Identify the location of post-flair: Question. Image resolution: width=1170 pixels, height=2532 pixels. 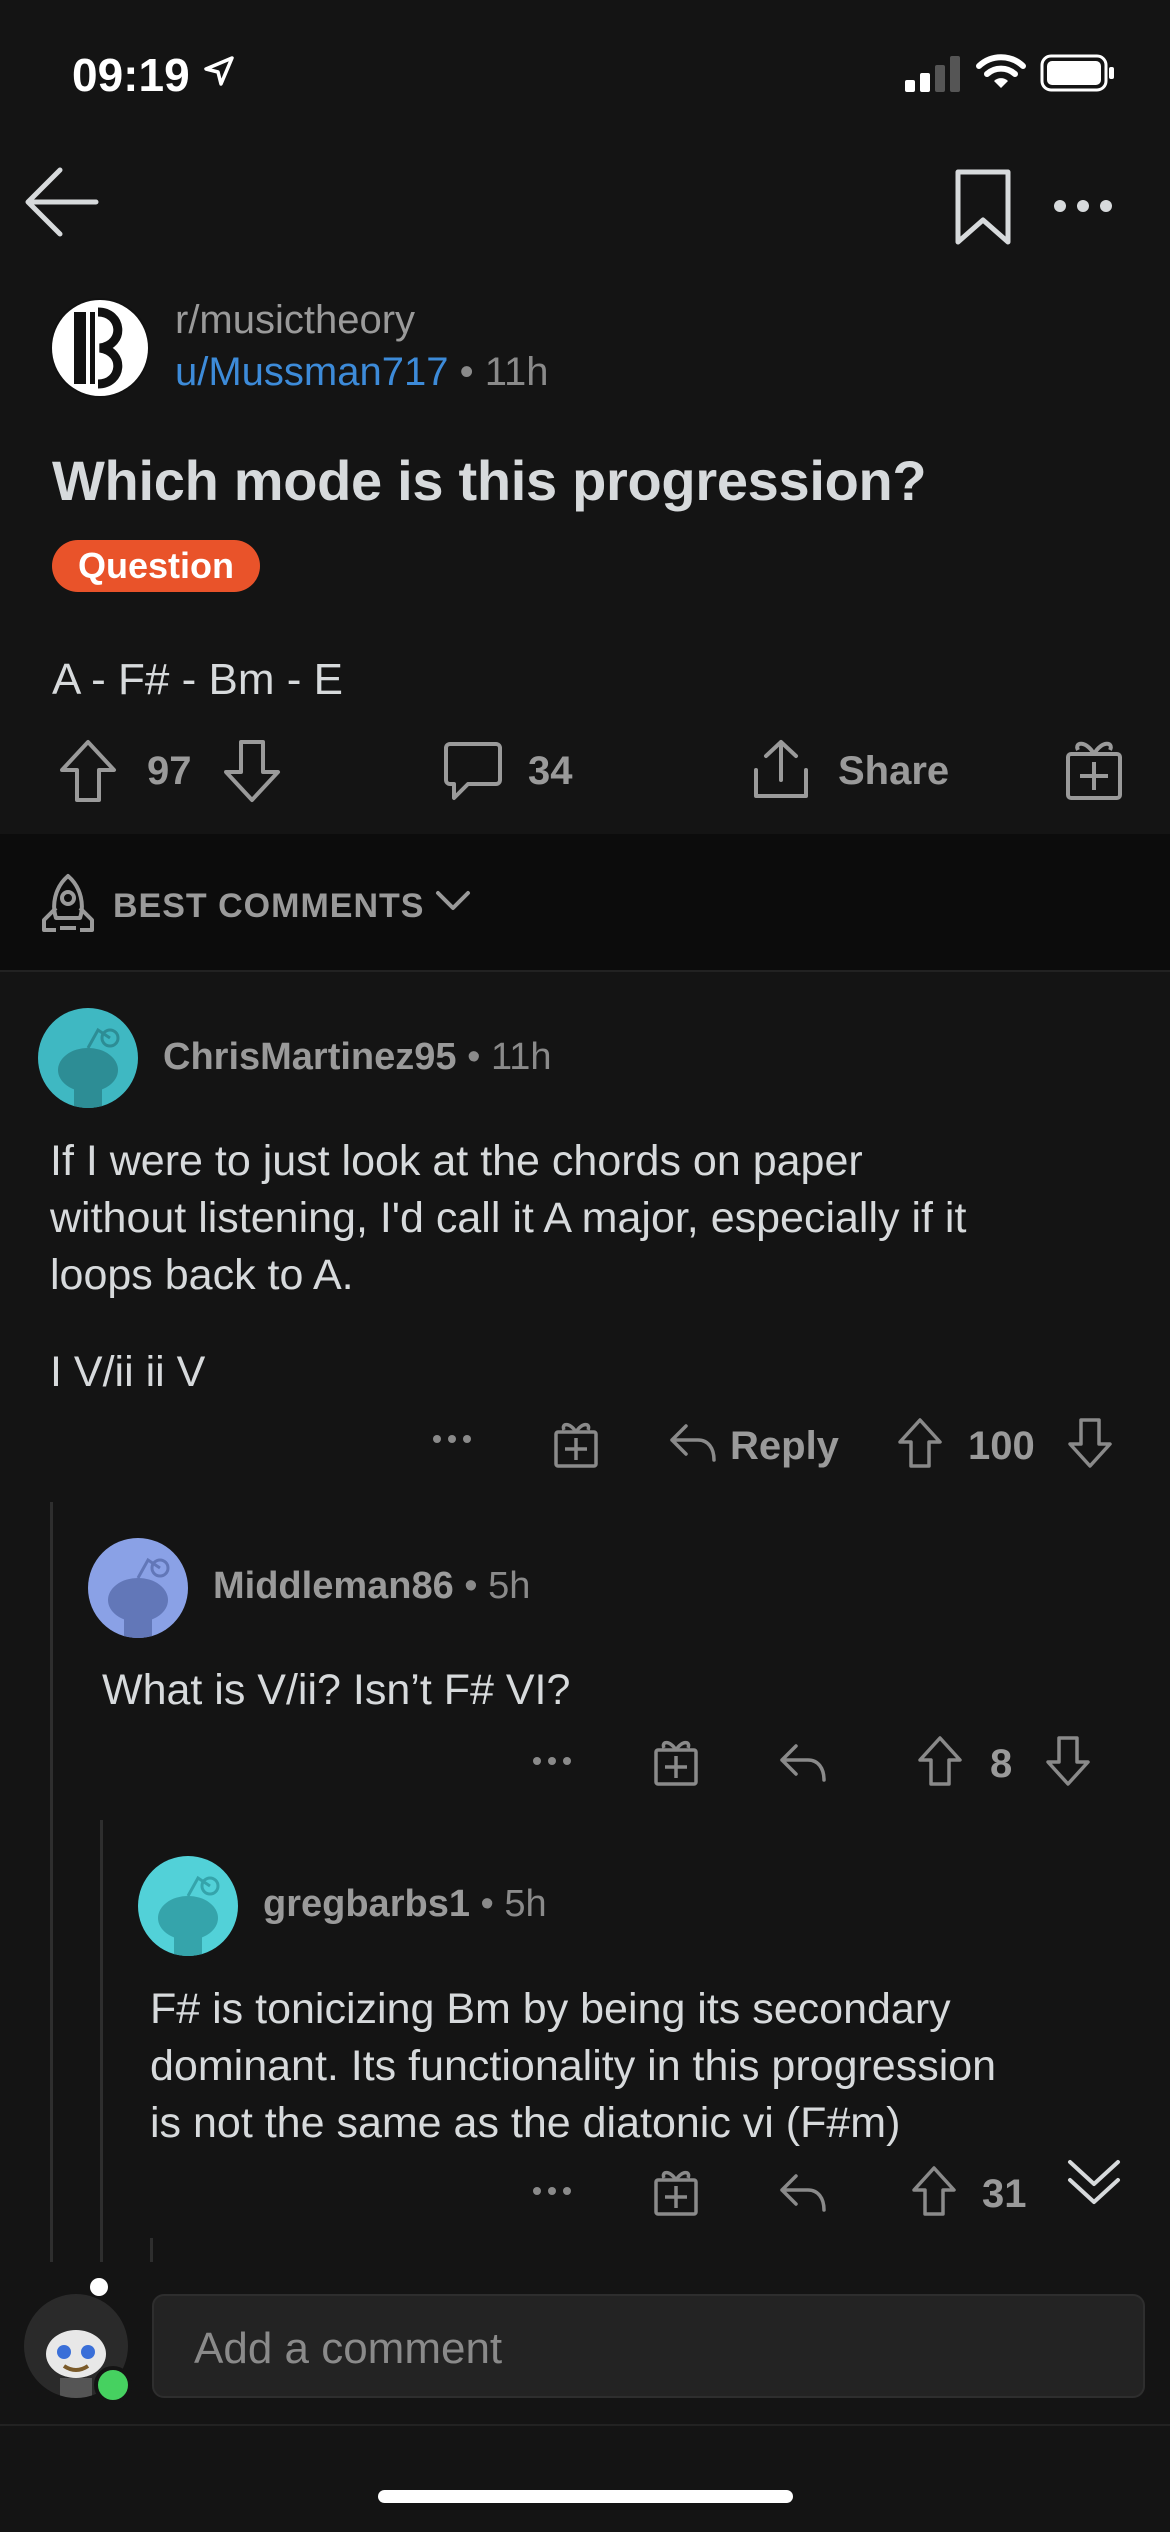
(156, 566).